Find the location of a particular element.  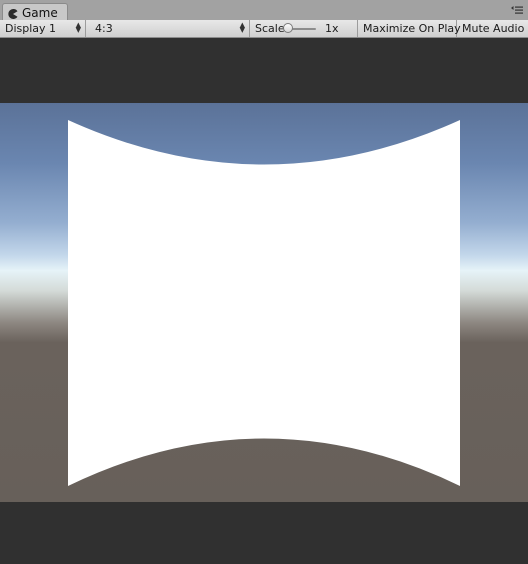

scale-label: Scale is located at coordinates (270, 28).